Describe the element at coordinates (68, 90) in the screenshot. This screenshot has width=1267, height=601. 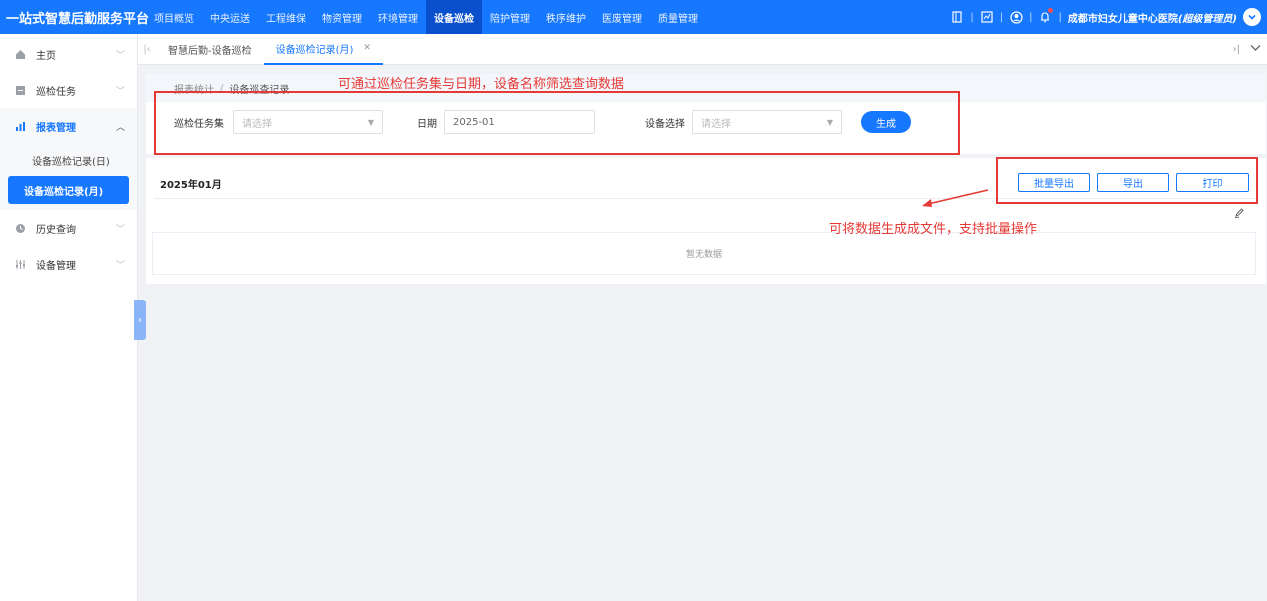
I see `sidebar-item-inspection-task: 巡检任务 ﹀` at that location.